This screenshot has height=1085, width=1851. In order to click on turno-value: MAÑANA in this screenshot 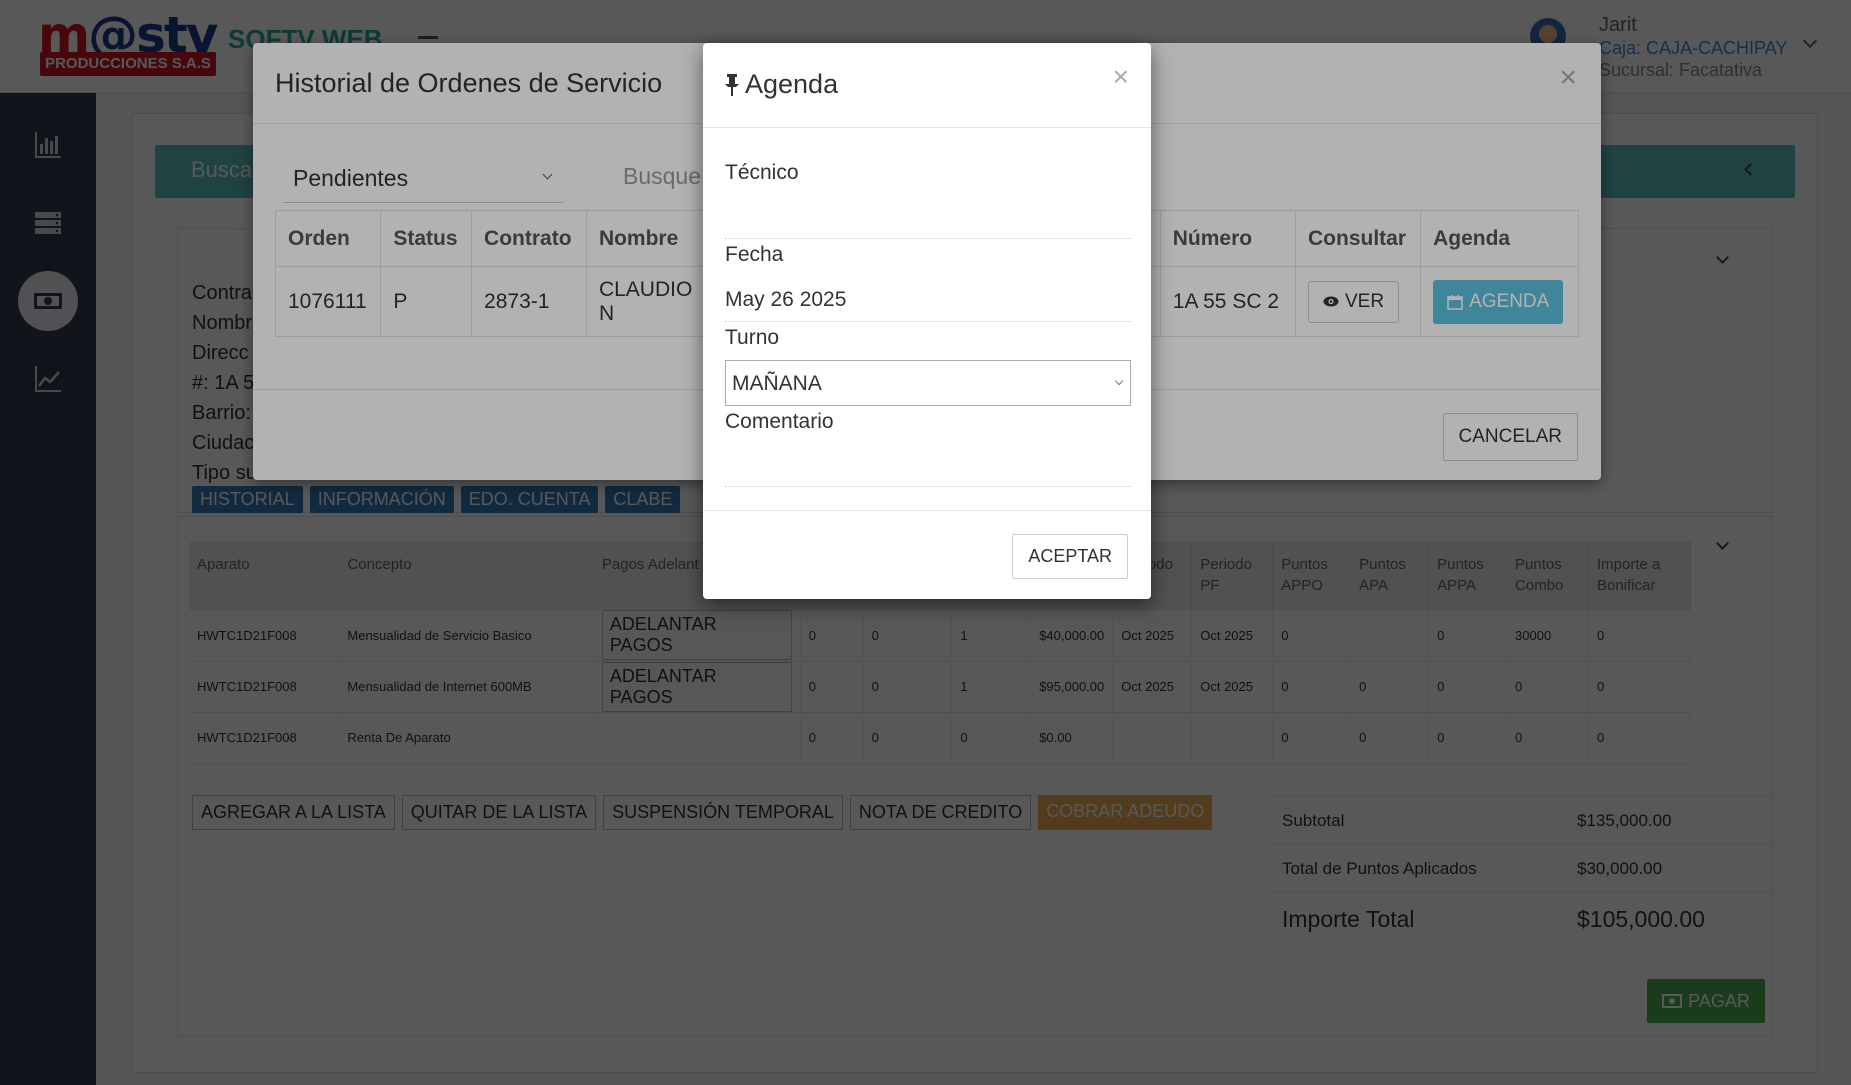, I will do `click(777, 383)`.